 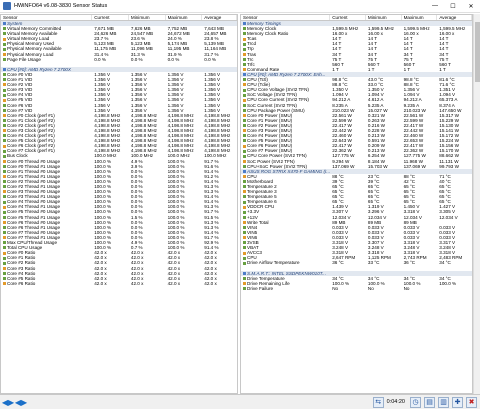 I want to click on value-average: 42.0 x, so click(x=210, y=283).